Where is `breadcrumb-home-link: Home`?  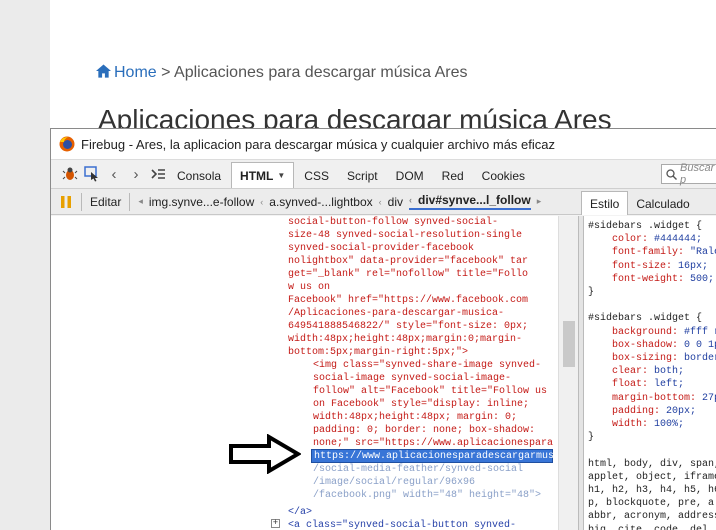
breadcrumb-home-link: Home is located at coordinates (128, 72).